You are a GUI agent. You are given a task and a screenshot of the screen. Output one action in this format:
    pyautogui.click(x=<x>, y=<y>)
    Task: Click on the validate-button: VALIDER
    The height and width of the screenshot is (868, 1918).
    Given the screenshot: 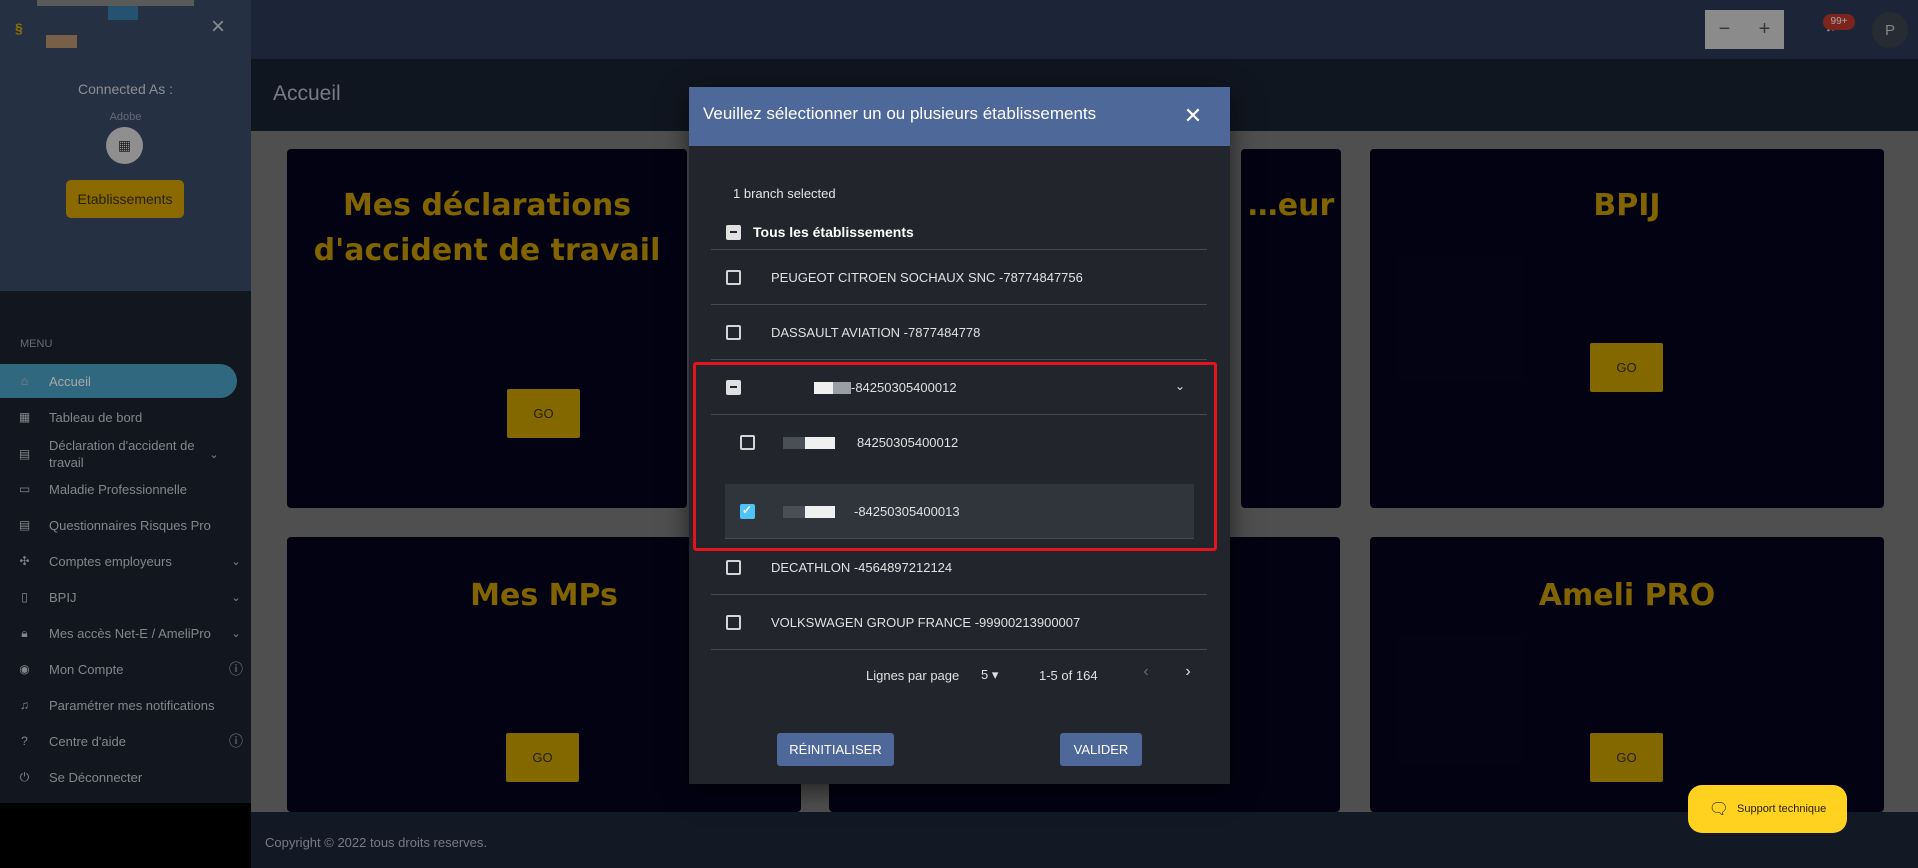 What is the action you would take?
    pyautogui.click(x=1101, y=749)
    